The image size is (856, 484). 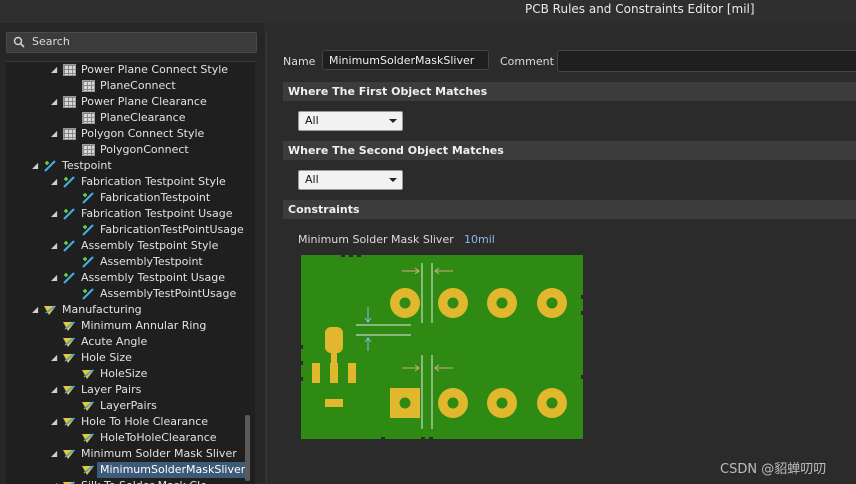 What do you see at coordinates (143, 117) in the screenshot?
I see `tree-item-label: PlaneClearance` at bounding box center [143, 117].